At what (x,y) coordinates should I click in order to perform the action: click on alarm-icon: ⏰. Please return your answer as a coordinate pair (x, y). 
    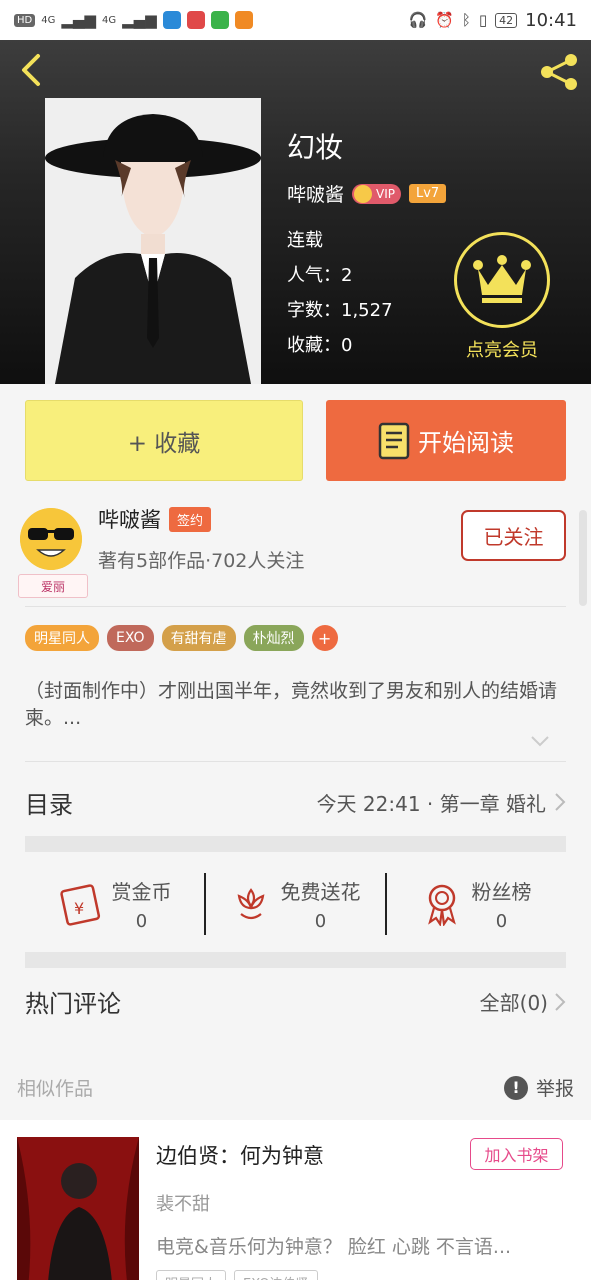
    Looking at the image, I should click on (444, 20).